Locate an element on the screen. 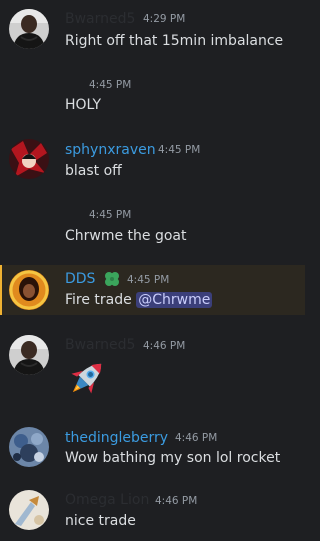  user-mention: @Chrwme is located at coordinates (174, 300).